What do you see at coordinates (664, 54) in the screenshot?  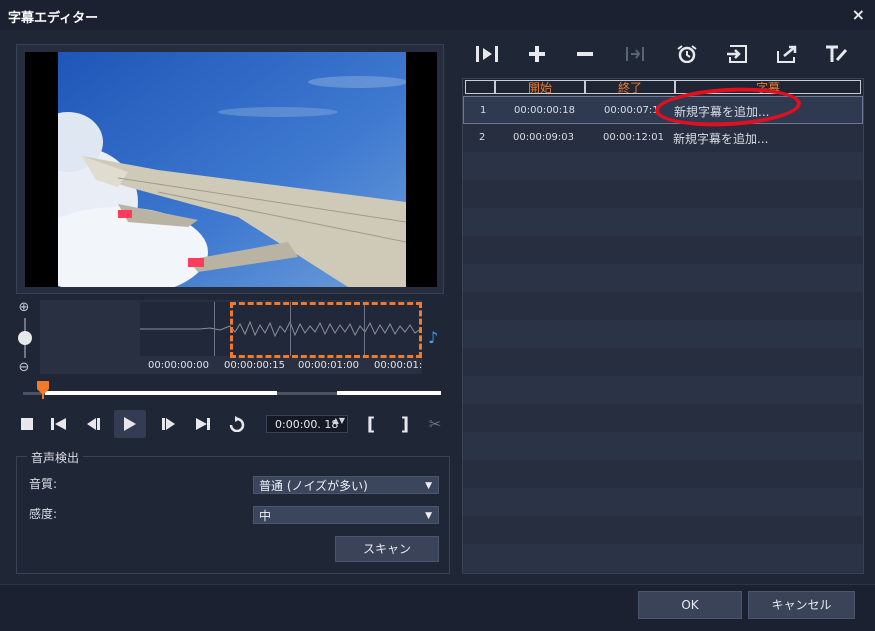 I see `subtitle-toolbar` at bounding box center [664, 54].